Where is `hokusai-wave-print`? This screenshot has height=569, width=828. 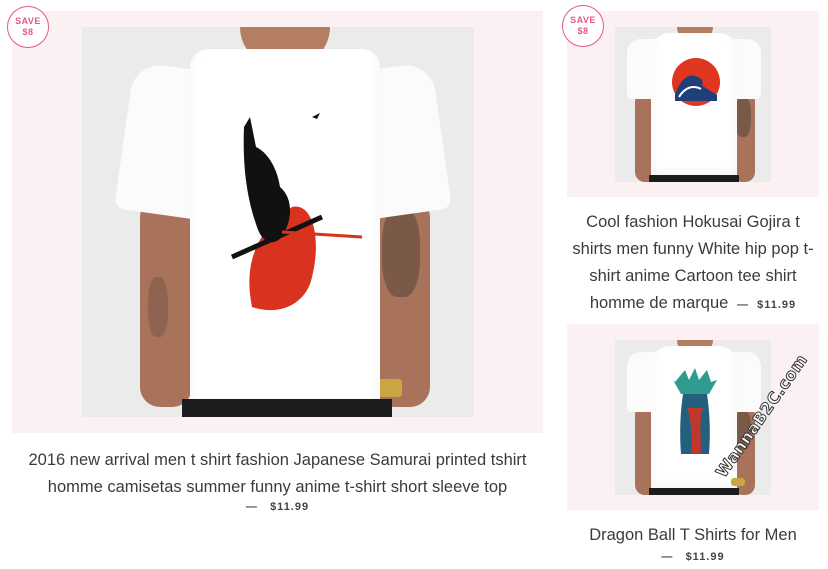 hokusai-wave-print is located at coordinates (696, 82).